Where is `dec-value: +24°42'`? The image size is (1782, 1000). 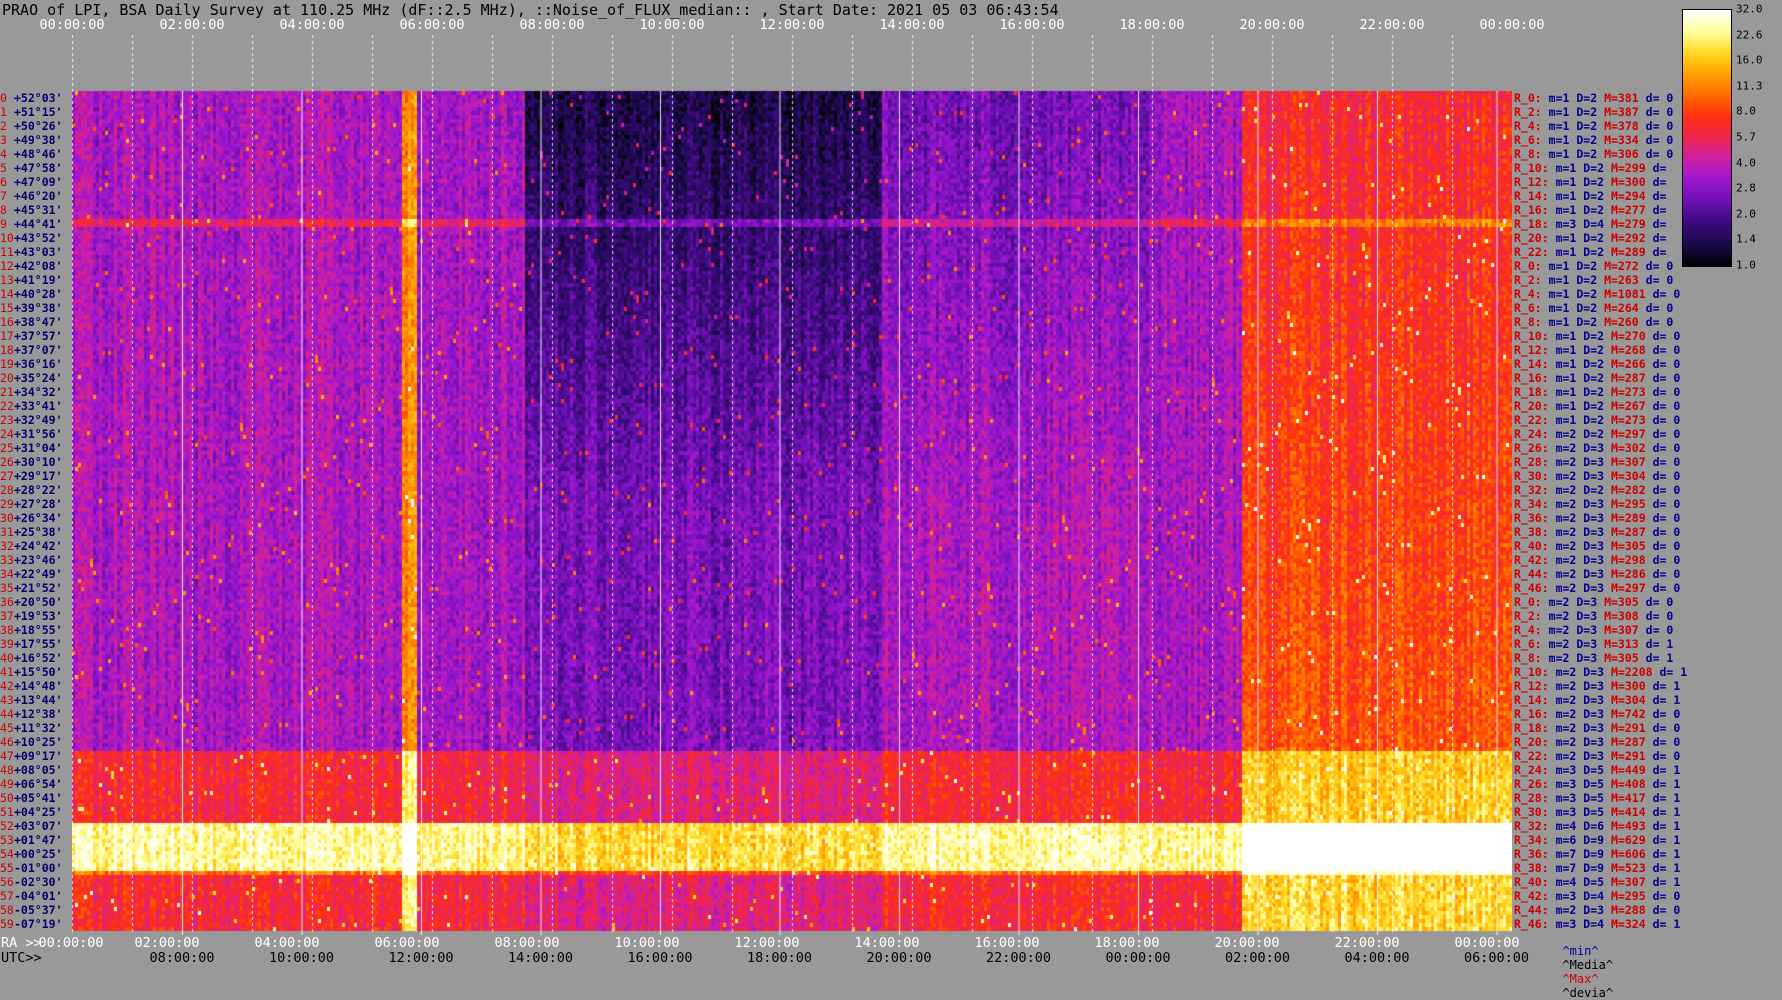 dec-value: +24°42' is located at coordinates (38, 546).